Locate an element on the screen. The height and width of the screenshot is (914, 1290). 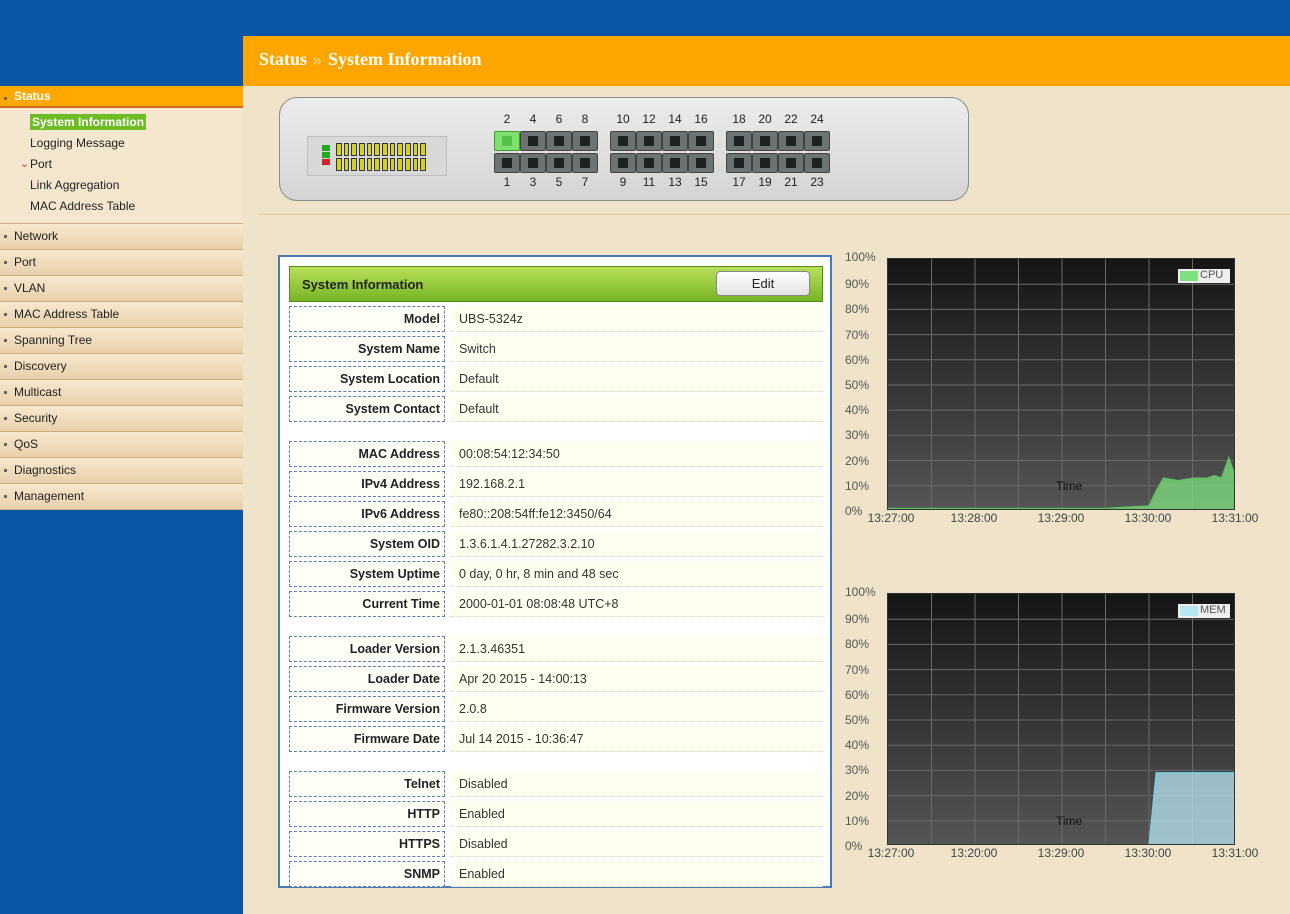
port-number-label: 7 is located at coordinates (585, 182).